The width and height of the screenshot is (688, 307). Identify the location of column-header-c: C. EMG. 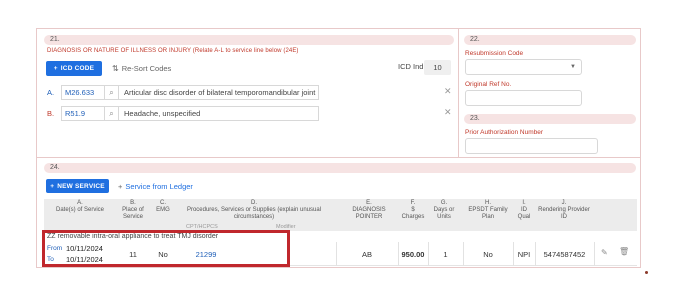
(163, 206).